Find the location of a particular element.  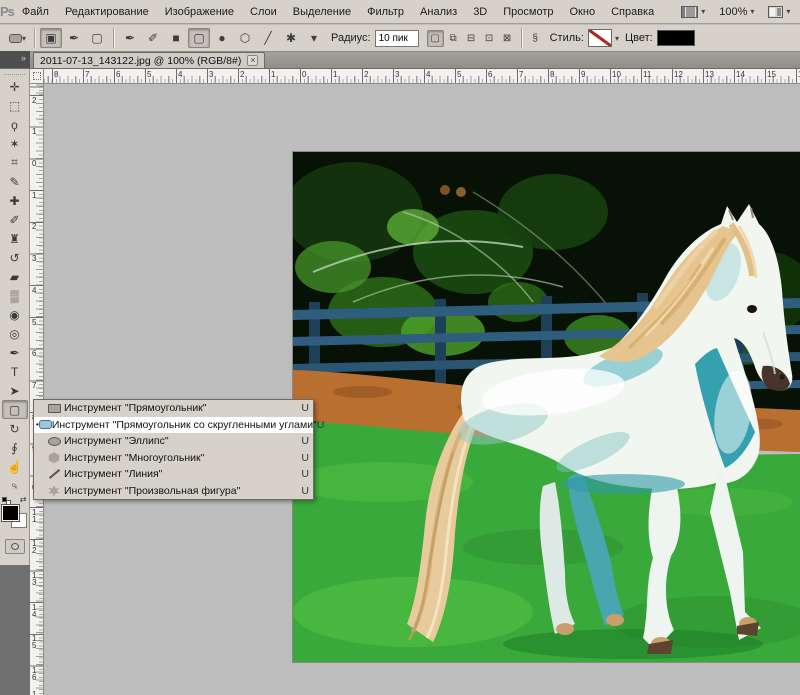

tool-preset-picker: ▾ is located at coordinates (17, 38).